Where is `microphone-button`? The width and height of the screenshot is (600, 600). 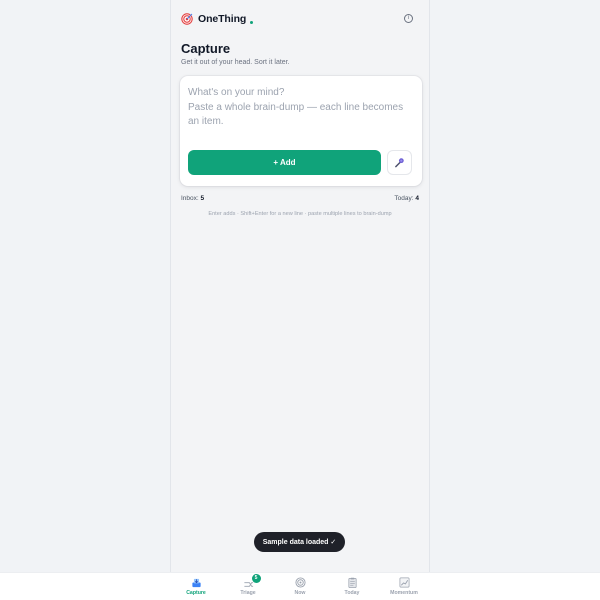 microphone-button is located at coordinates (399, 162).